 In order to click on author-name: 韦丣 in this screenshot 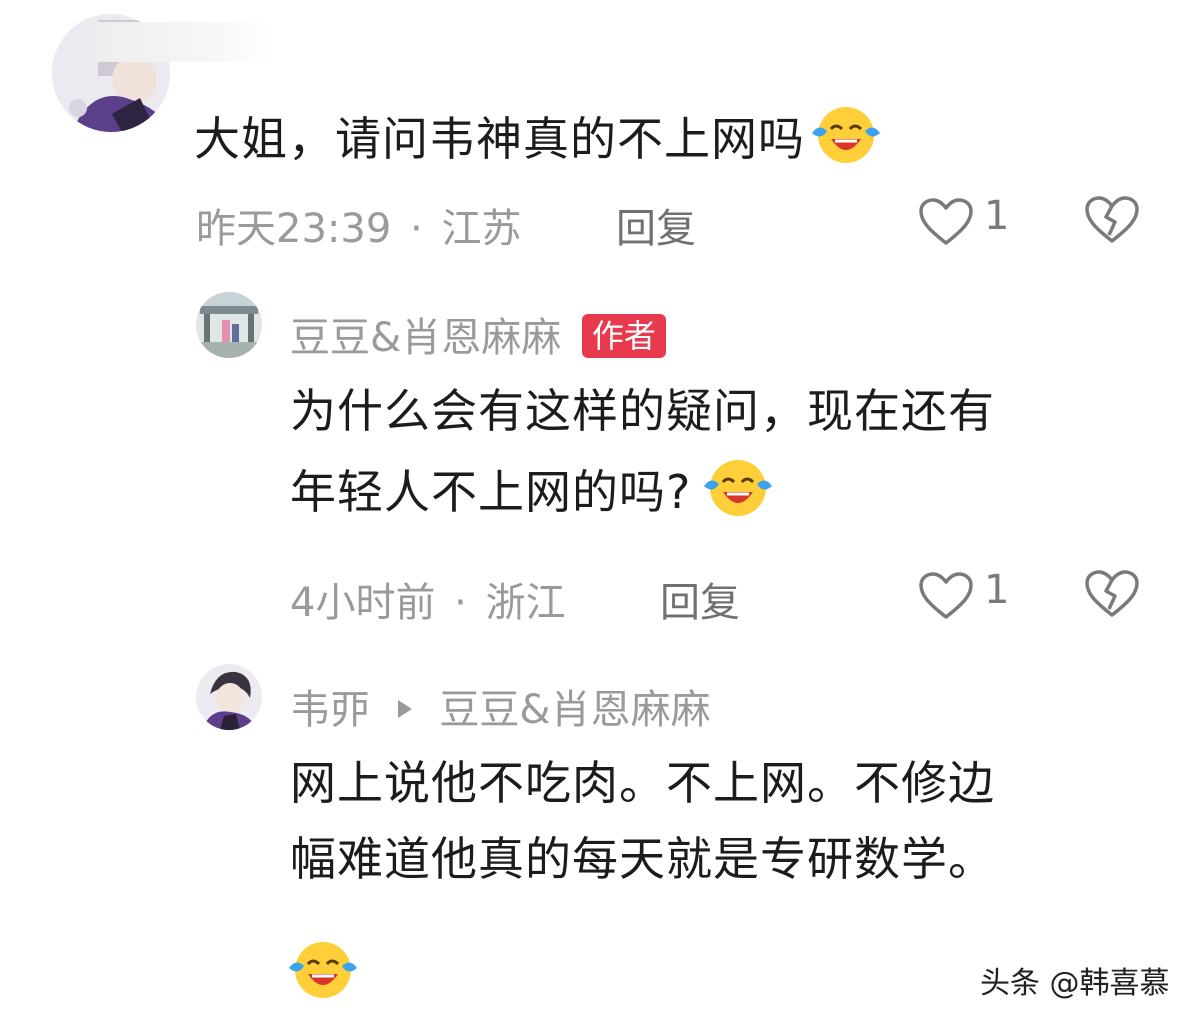, I will do `click(330, 710)`.